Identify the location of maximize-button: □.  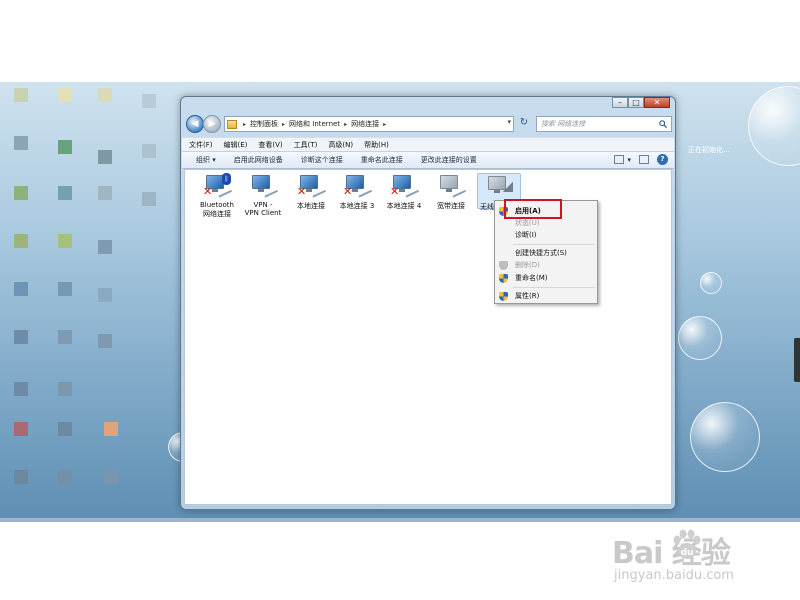
(636, 102).